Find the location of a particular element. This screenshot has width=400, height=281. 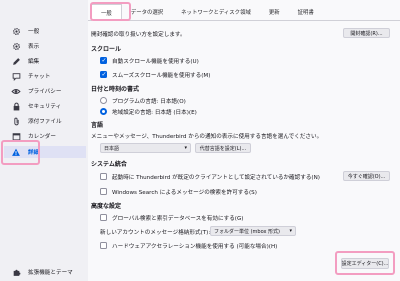

tab-label: ネットワークとディスク領域 is located at coordinates (216, 13).